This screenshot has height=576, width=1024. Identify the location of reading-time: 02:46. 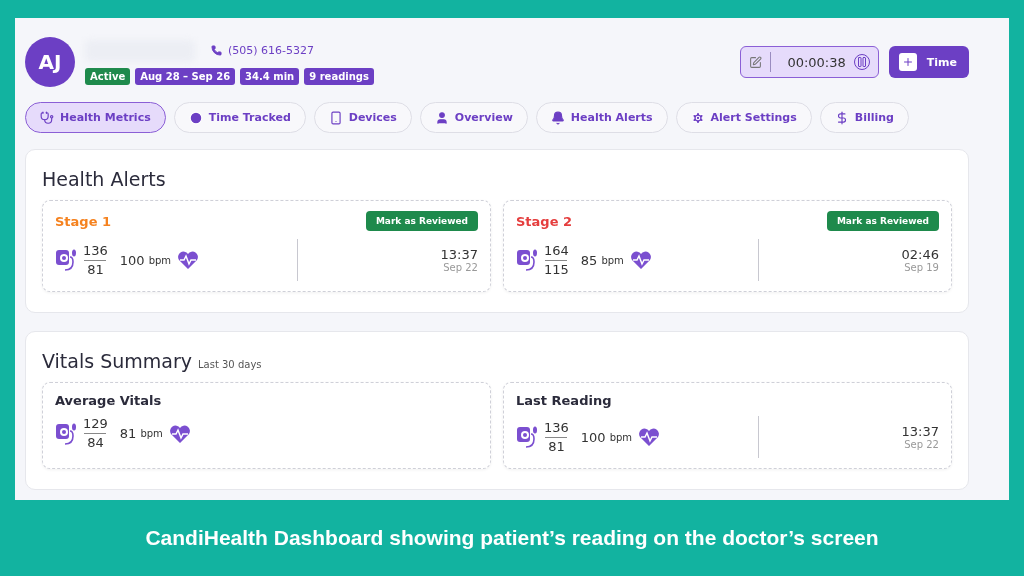
(920, 254).